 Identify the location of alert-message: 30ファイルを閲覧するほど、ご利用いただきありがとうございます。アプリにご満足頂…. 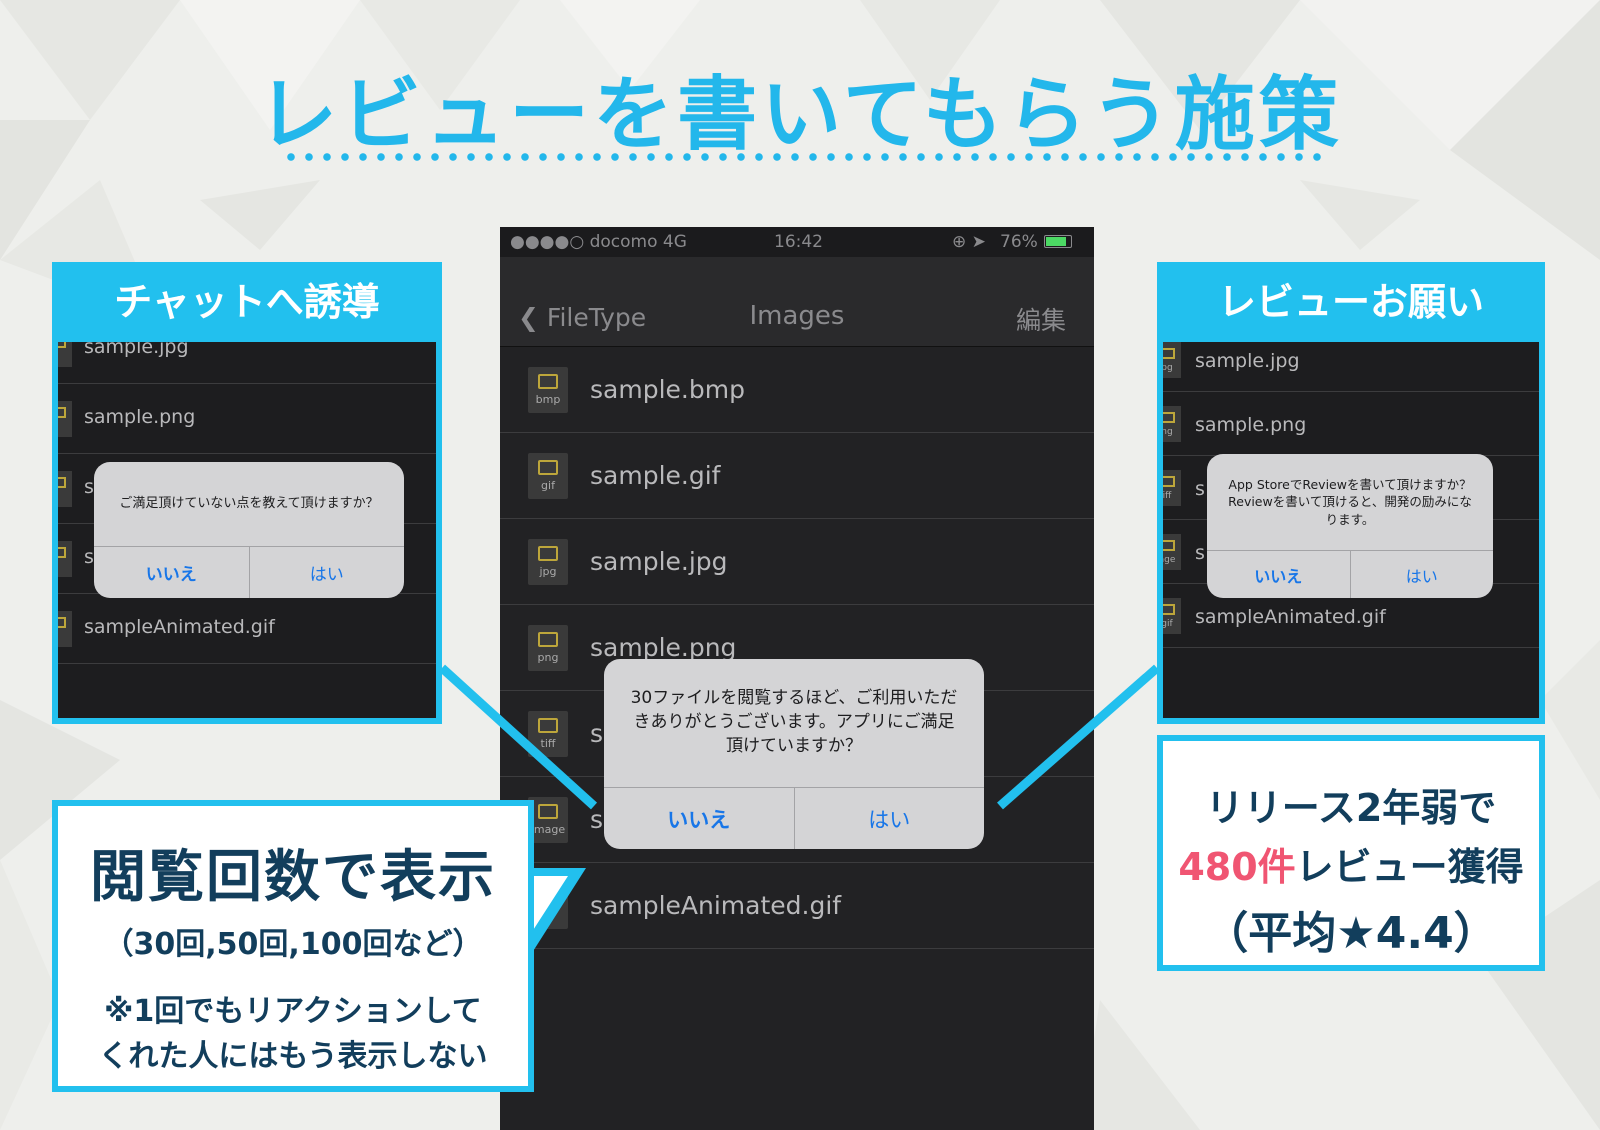
(794, 722).